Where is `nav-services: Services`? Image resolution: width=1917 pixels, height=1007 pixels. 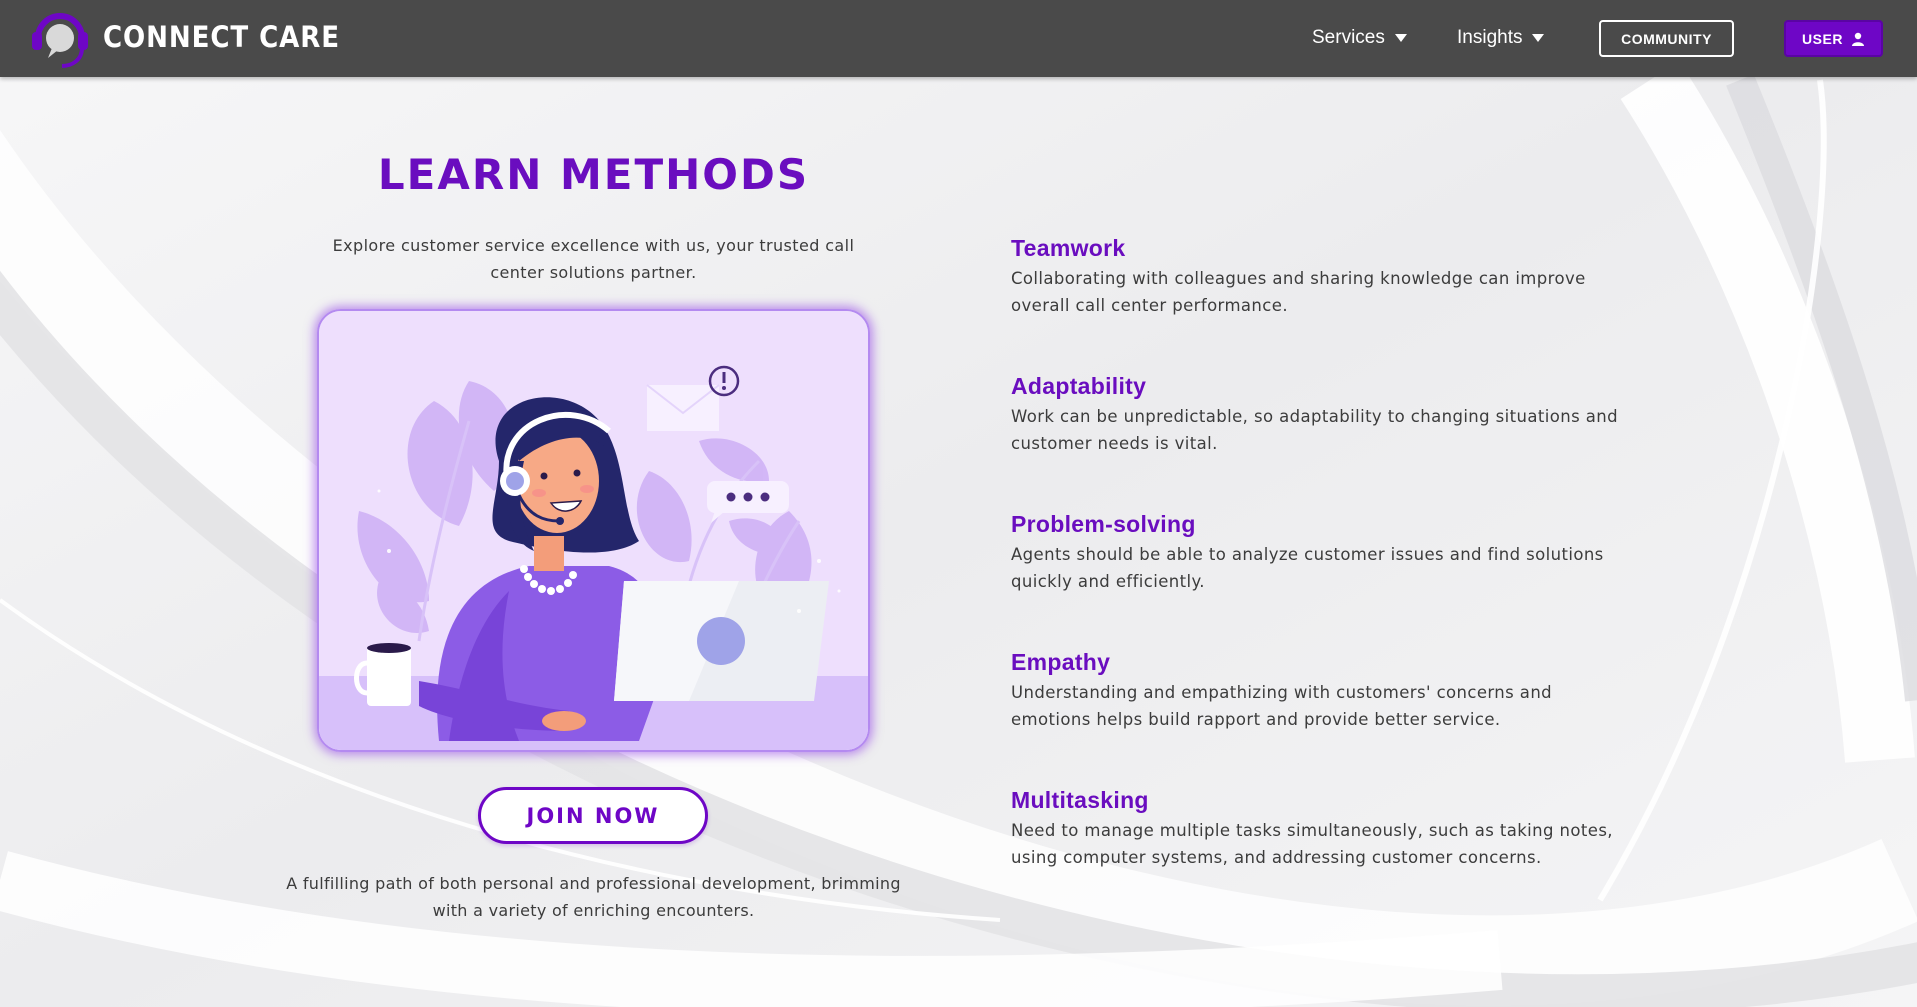
nav-services: Services is located at coordinates (1360, 38).